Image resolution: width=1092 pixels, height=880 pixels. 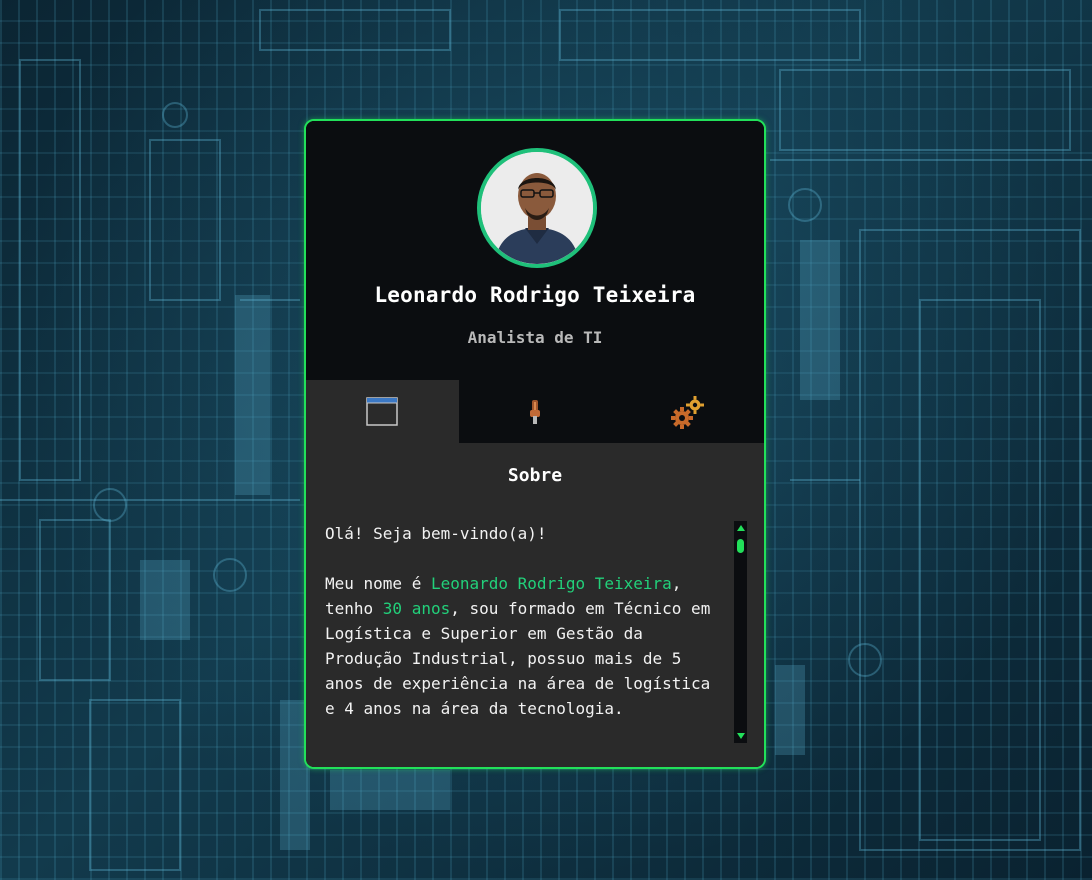 I want to click on thermometer-icon, so click(x=535, y=411).